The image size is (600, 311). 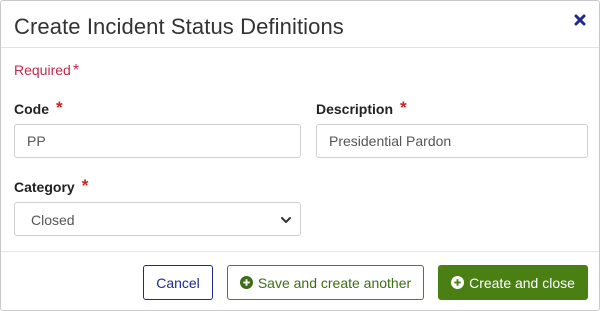 I want to click on required-note: Required *, so click(x=46, y=71).